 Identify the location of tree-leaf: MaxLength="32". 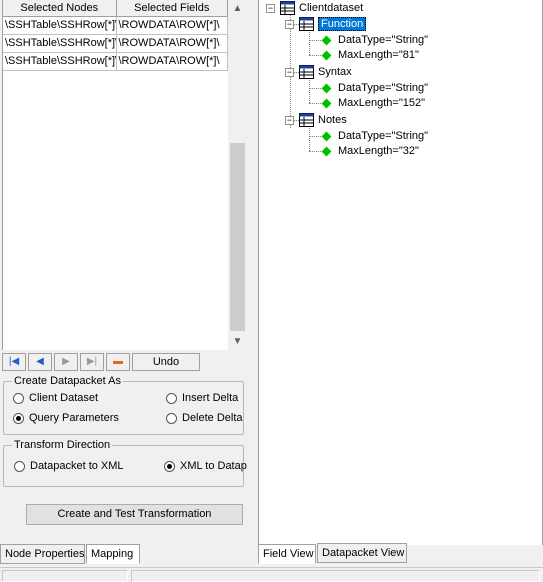
(369, 151).